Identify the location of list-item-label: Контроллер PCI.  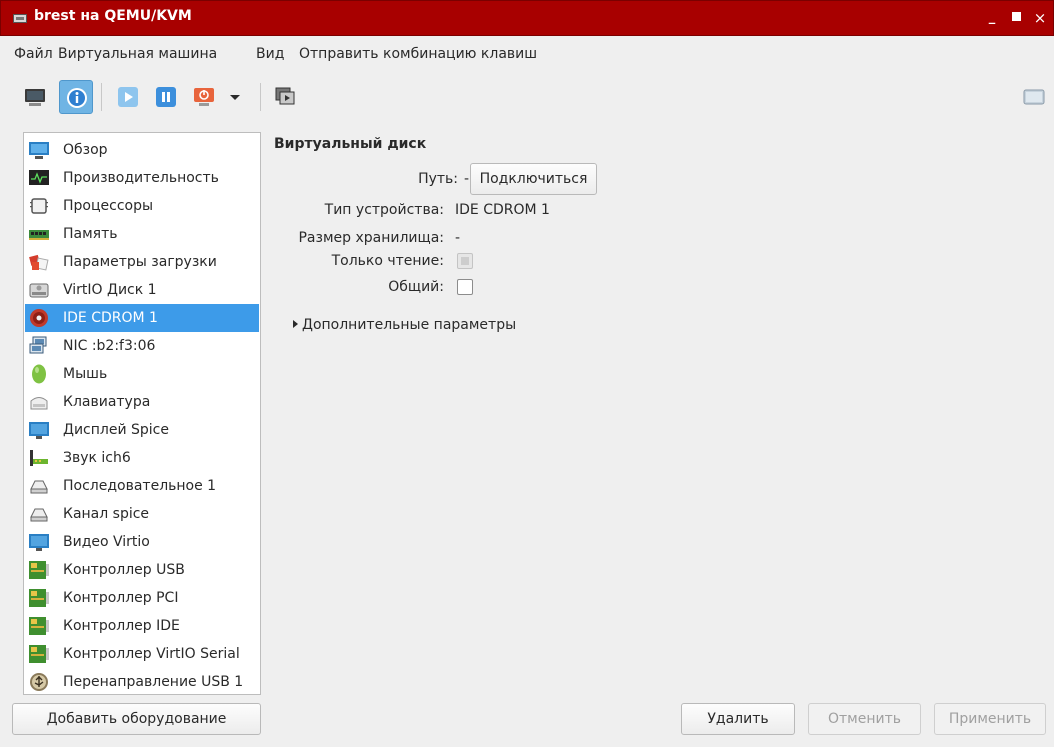
(121, 598).